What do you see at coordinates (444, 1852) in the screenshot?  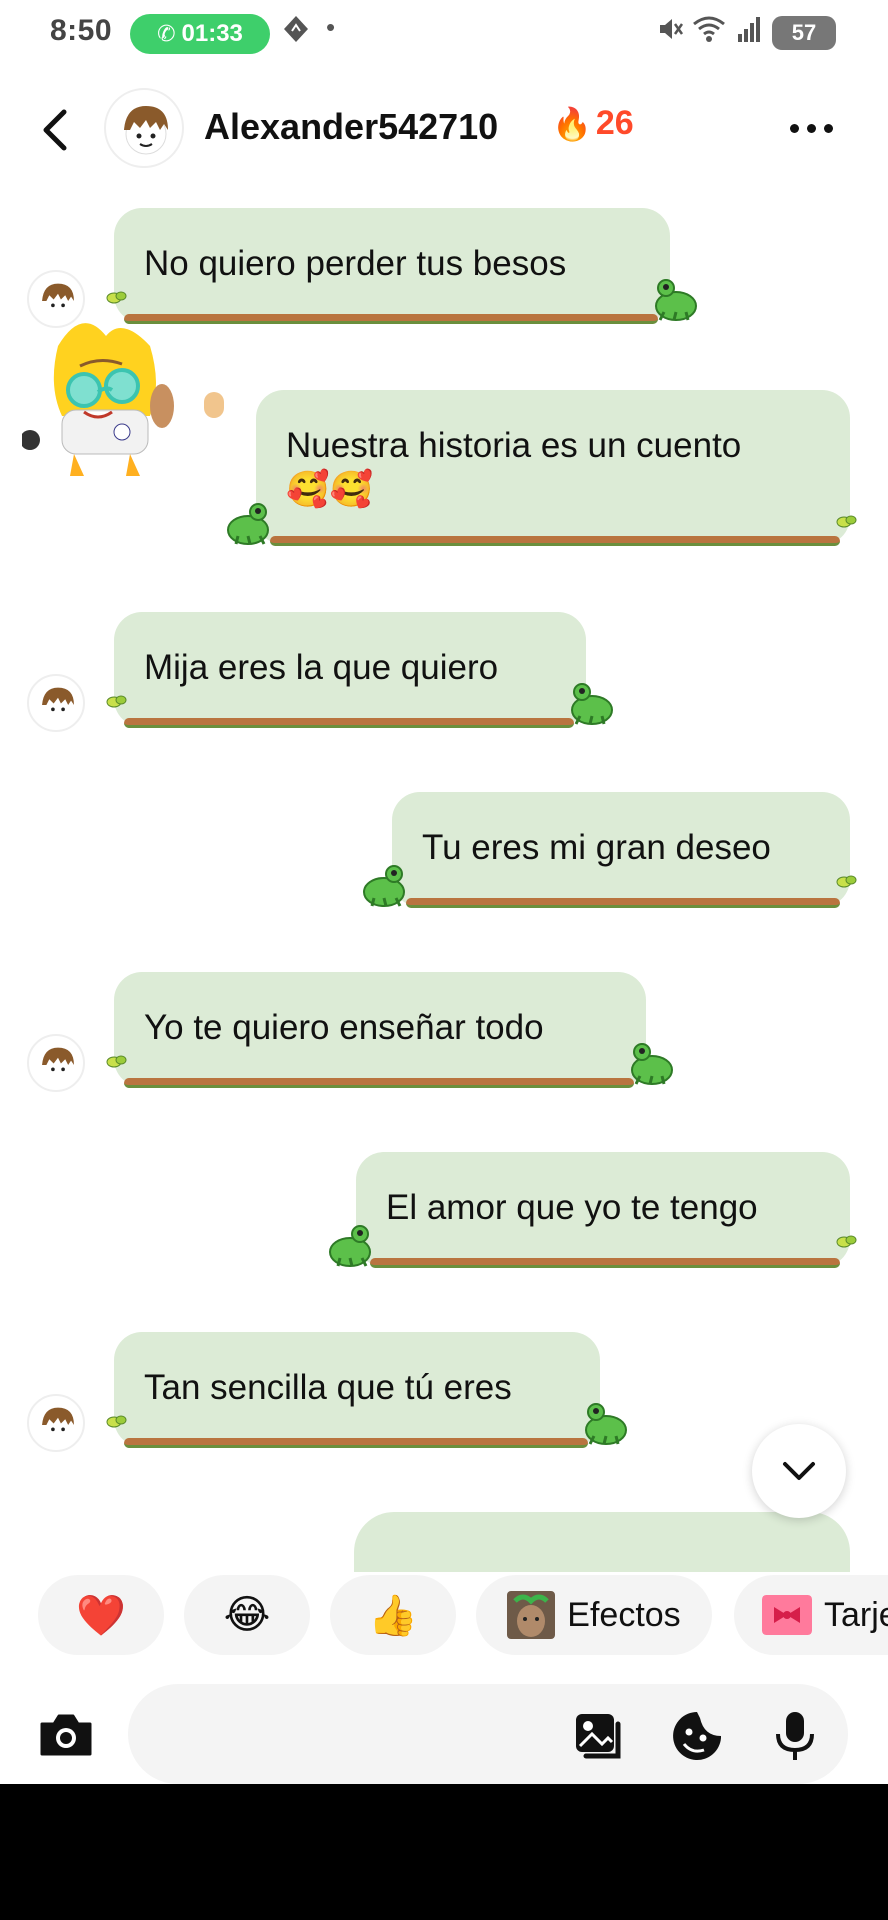 I see `system-navigation-area` at bounding box center [444, 1852].